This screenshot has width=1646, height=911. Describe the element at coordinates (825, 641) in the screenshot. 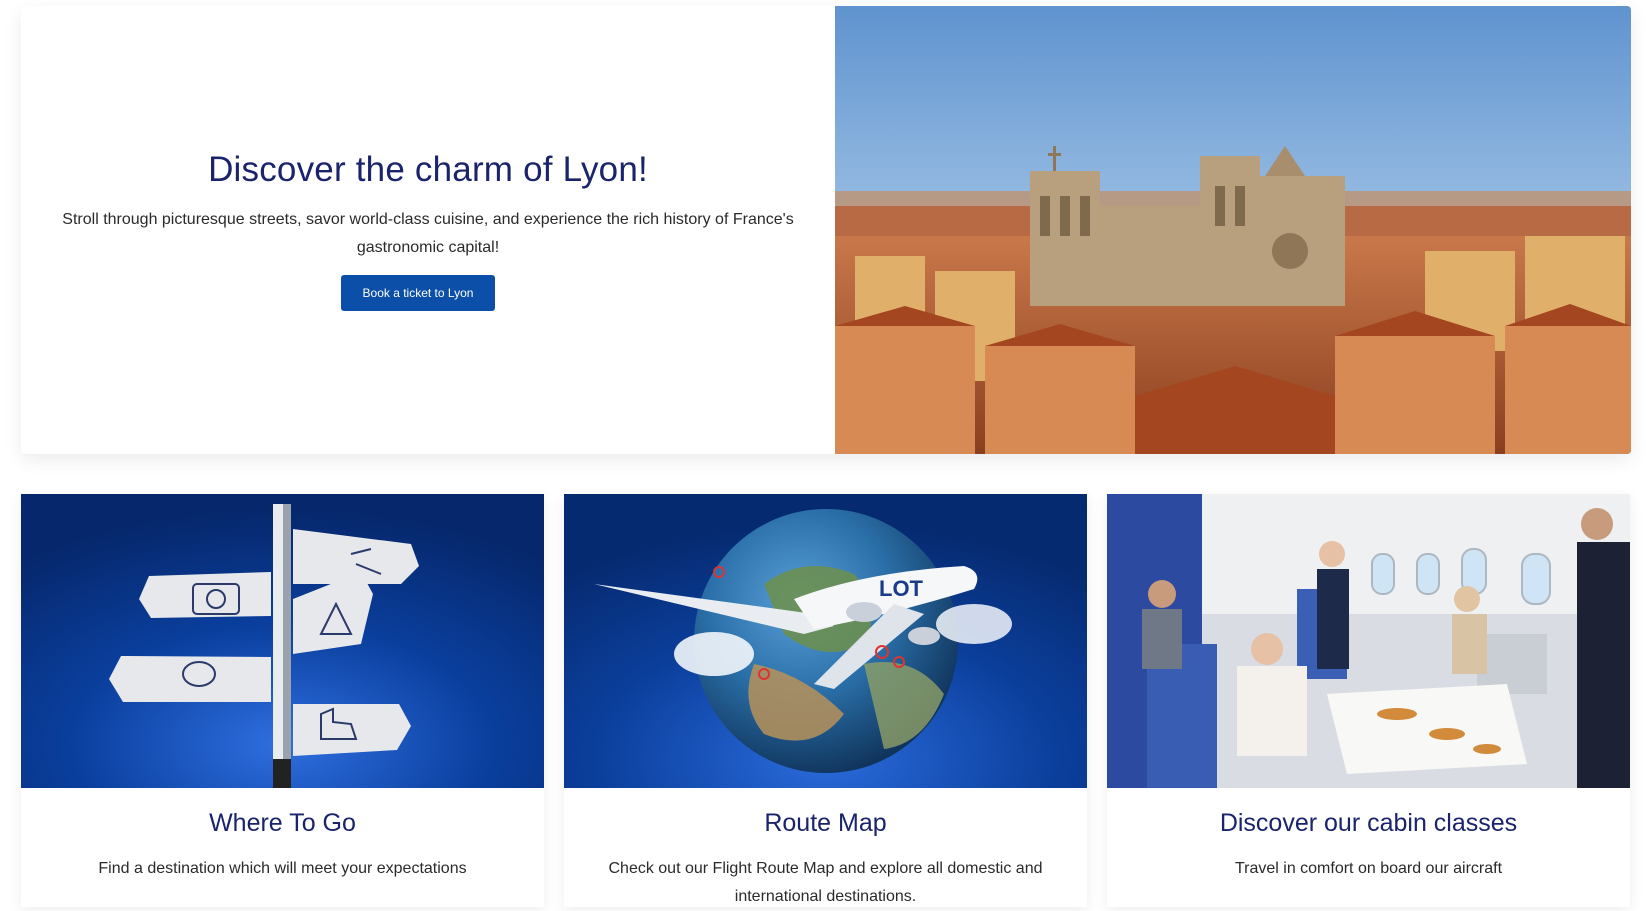

I see `globe-airplane-image: LOT` at that location.